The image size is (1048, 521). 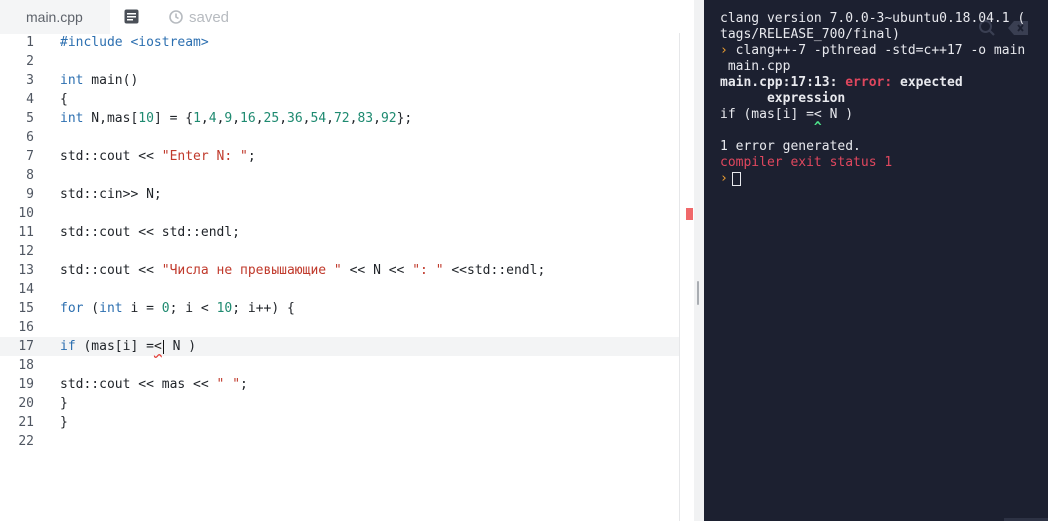 What do you see at coordinates (339, 422) in the screenshot?
I see `code-line: 21}` at bounding box center [339, 422].